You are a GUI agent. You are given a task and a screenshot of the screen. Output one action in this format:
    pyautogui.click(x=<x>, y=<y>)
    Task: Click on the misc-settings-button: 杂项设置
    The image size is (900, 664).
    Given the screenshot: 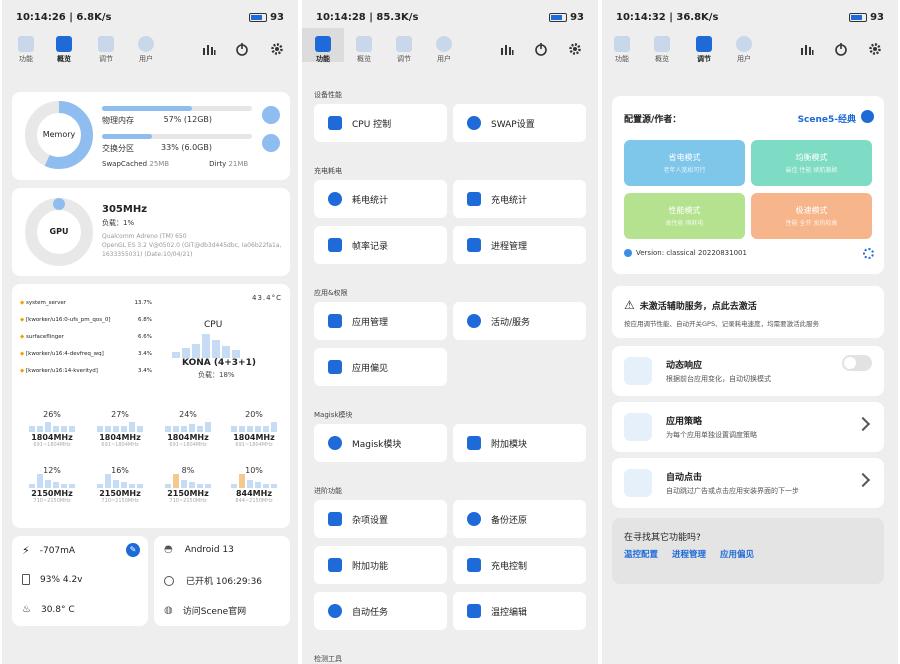 What is the action you would take?
    pyautogui.click(x=380, y=519)
    